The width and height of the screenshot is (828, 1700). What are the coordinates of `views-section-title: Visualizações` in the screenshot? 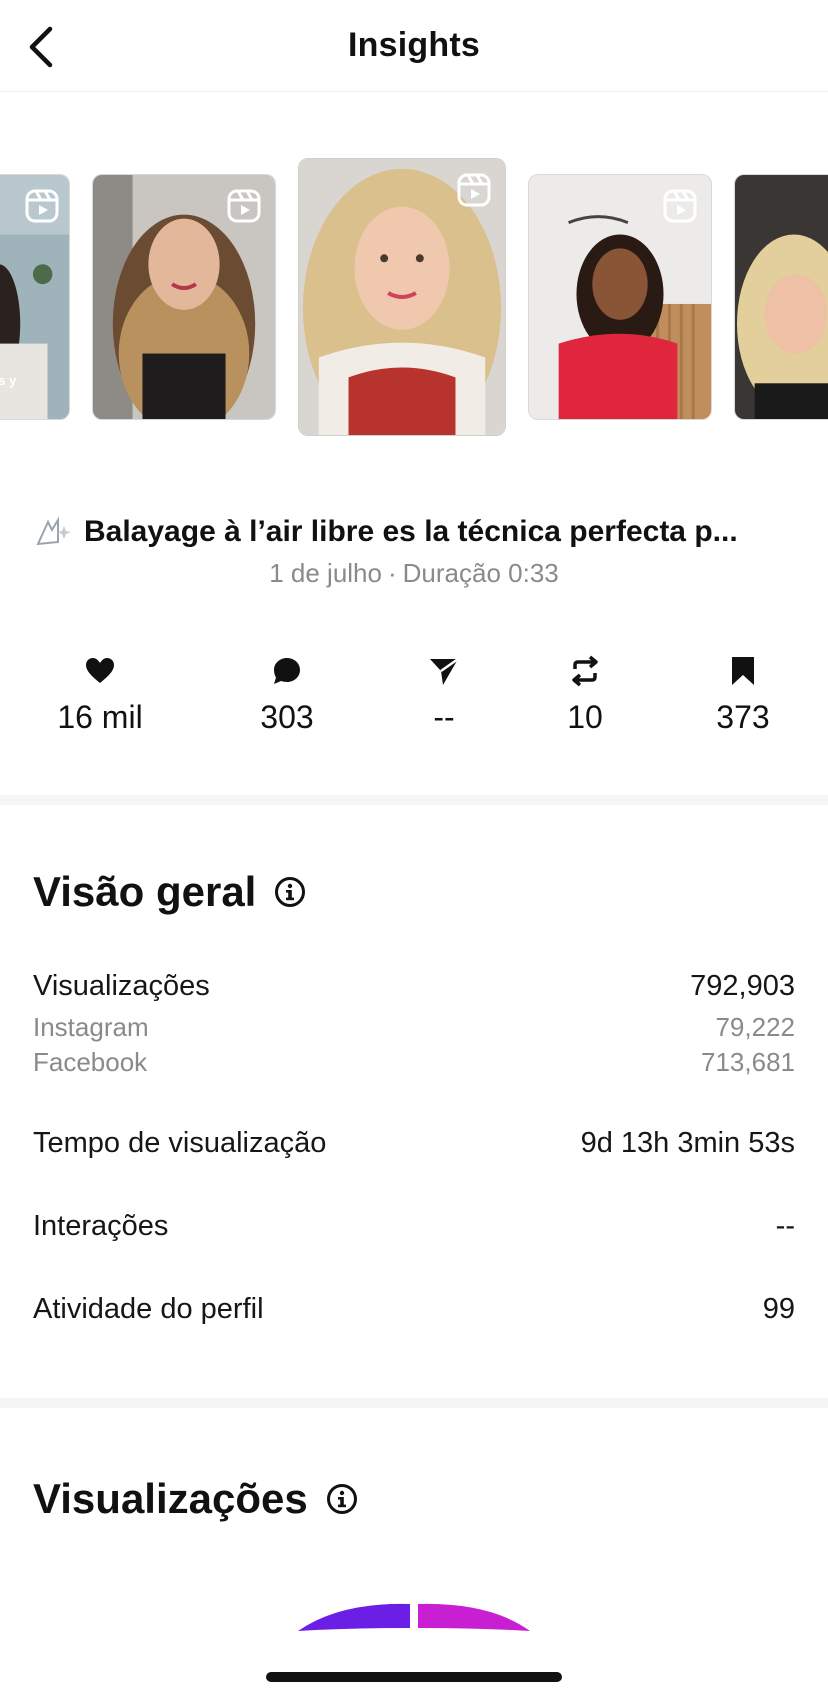 It's located at (195, 1499).